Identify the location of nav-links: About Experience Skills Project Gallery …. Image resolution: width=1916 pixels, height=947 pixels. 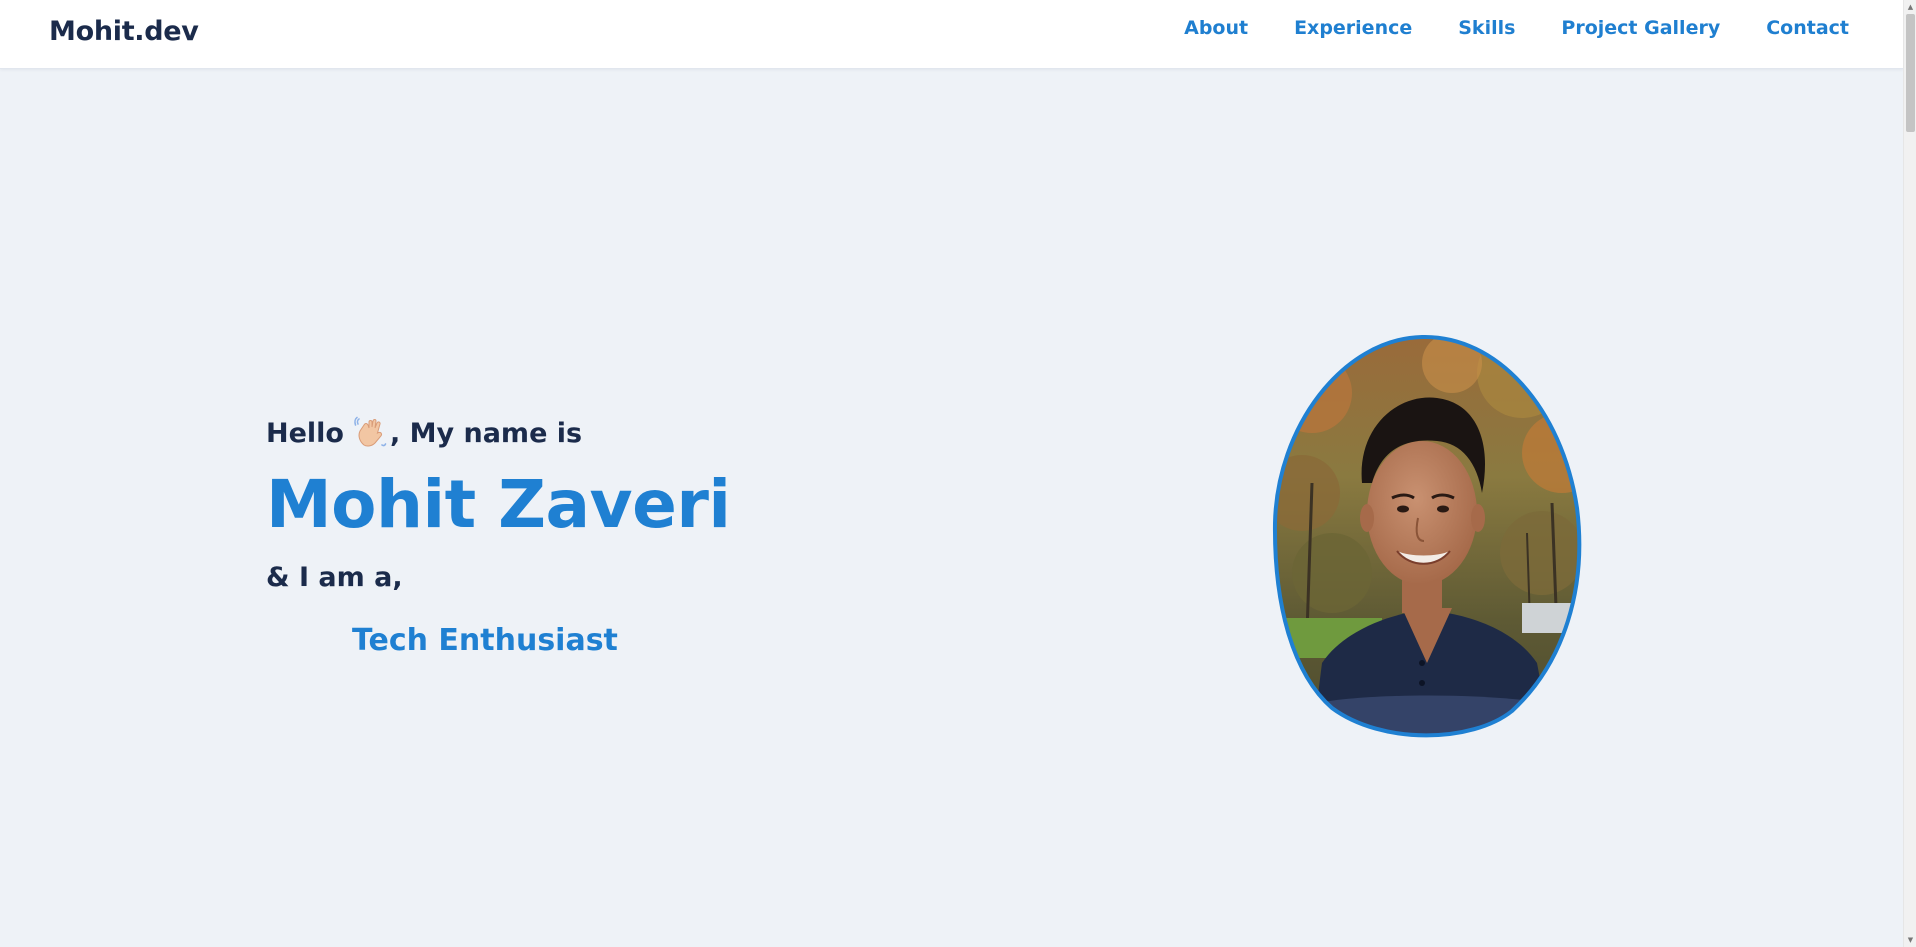
(1516, 28).